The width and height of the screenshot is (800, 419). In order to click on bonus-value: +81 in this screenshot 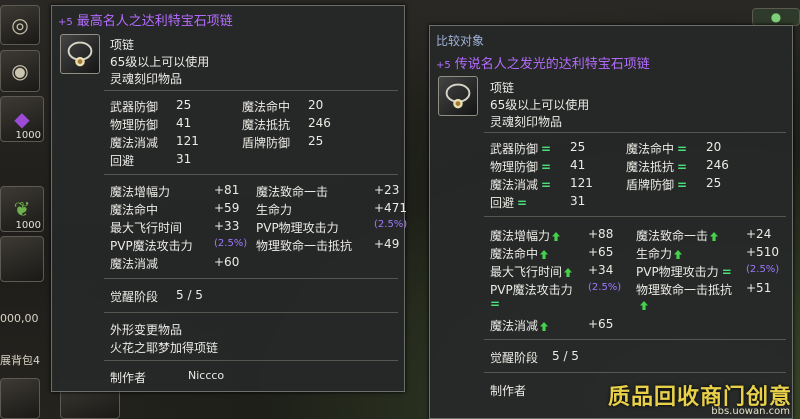, I will do `click(227, 190)`.